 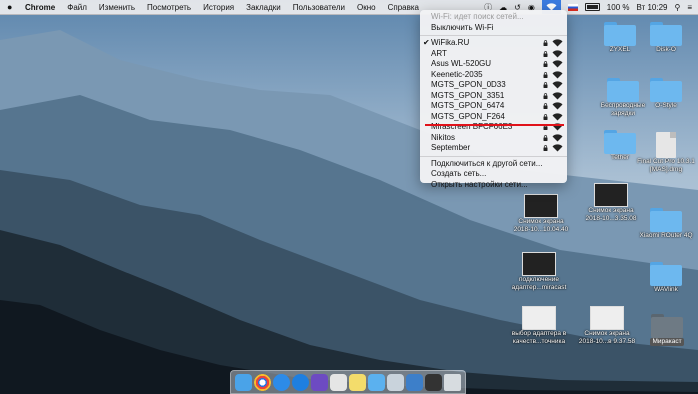 I want to click on menu-file: Файл, so click(x=77, y=7).